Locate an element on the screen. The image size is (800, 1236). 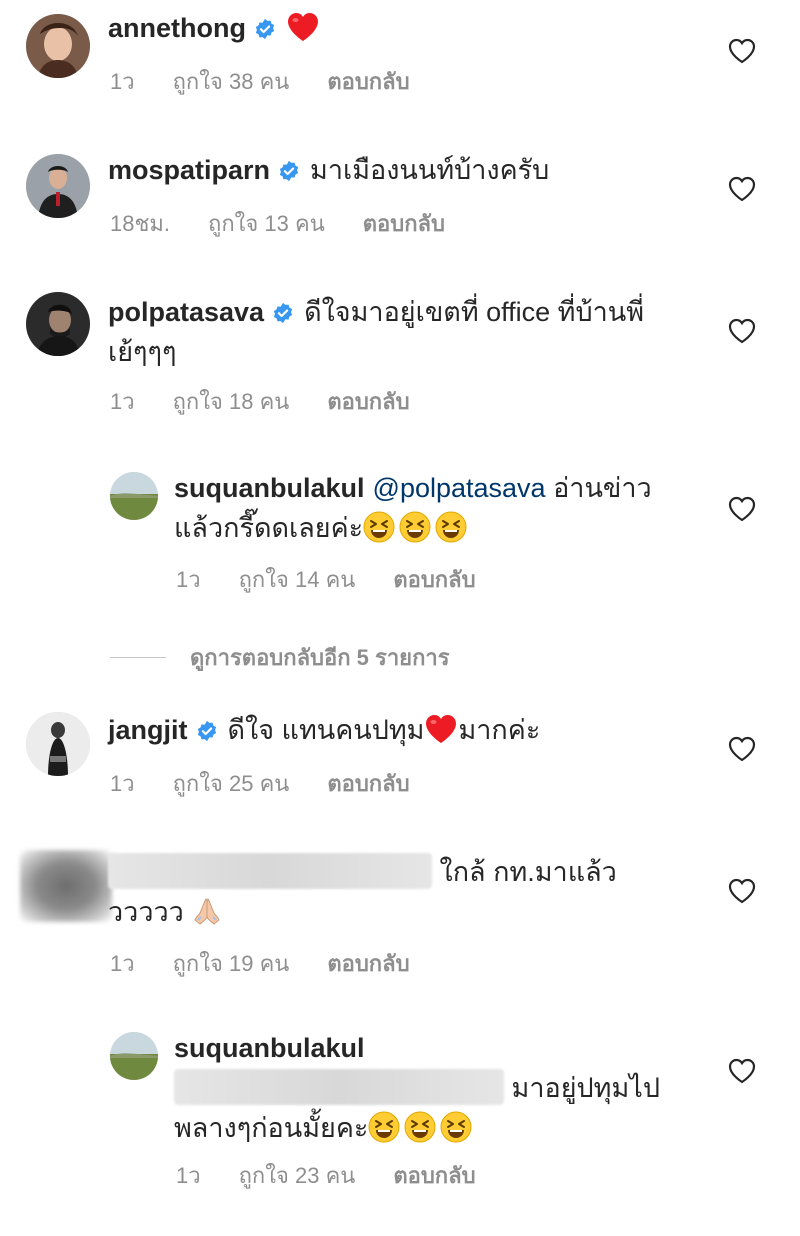
comment-meta: 1ว ถูกใจ 23 คน ตอบกลับ is located at coordinates (345, 1175).